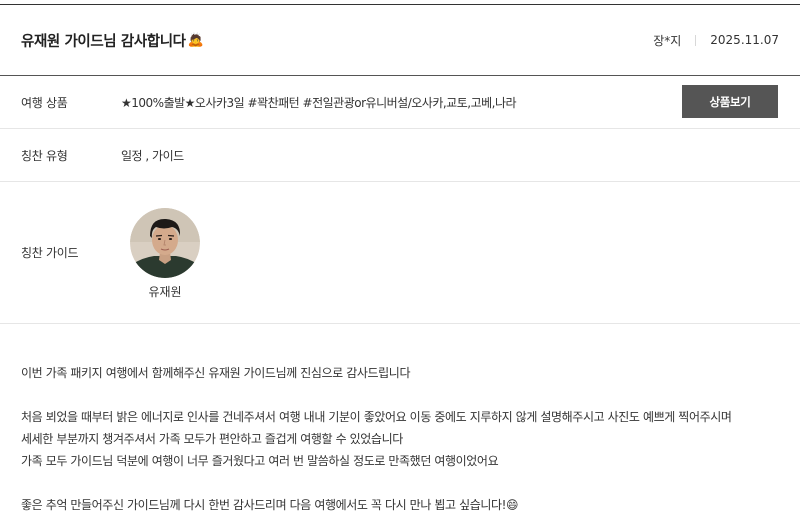 The height and width of the screenshot is (532, 800). I want to click on view-product-button: 상품보기, so click(730, 101).